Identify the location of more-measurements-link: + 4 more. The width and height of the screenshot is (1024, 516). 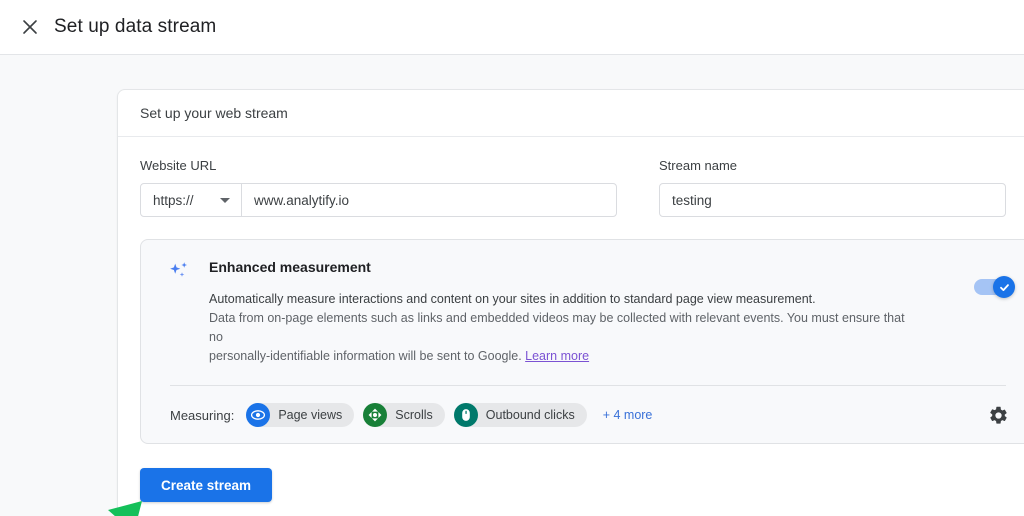
(628, 415).